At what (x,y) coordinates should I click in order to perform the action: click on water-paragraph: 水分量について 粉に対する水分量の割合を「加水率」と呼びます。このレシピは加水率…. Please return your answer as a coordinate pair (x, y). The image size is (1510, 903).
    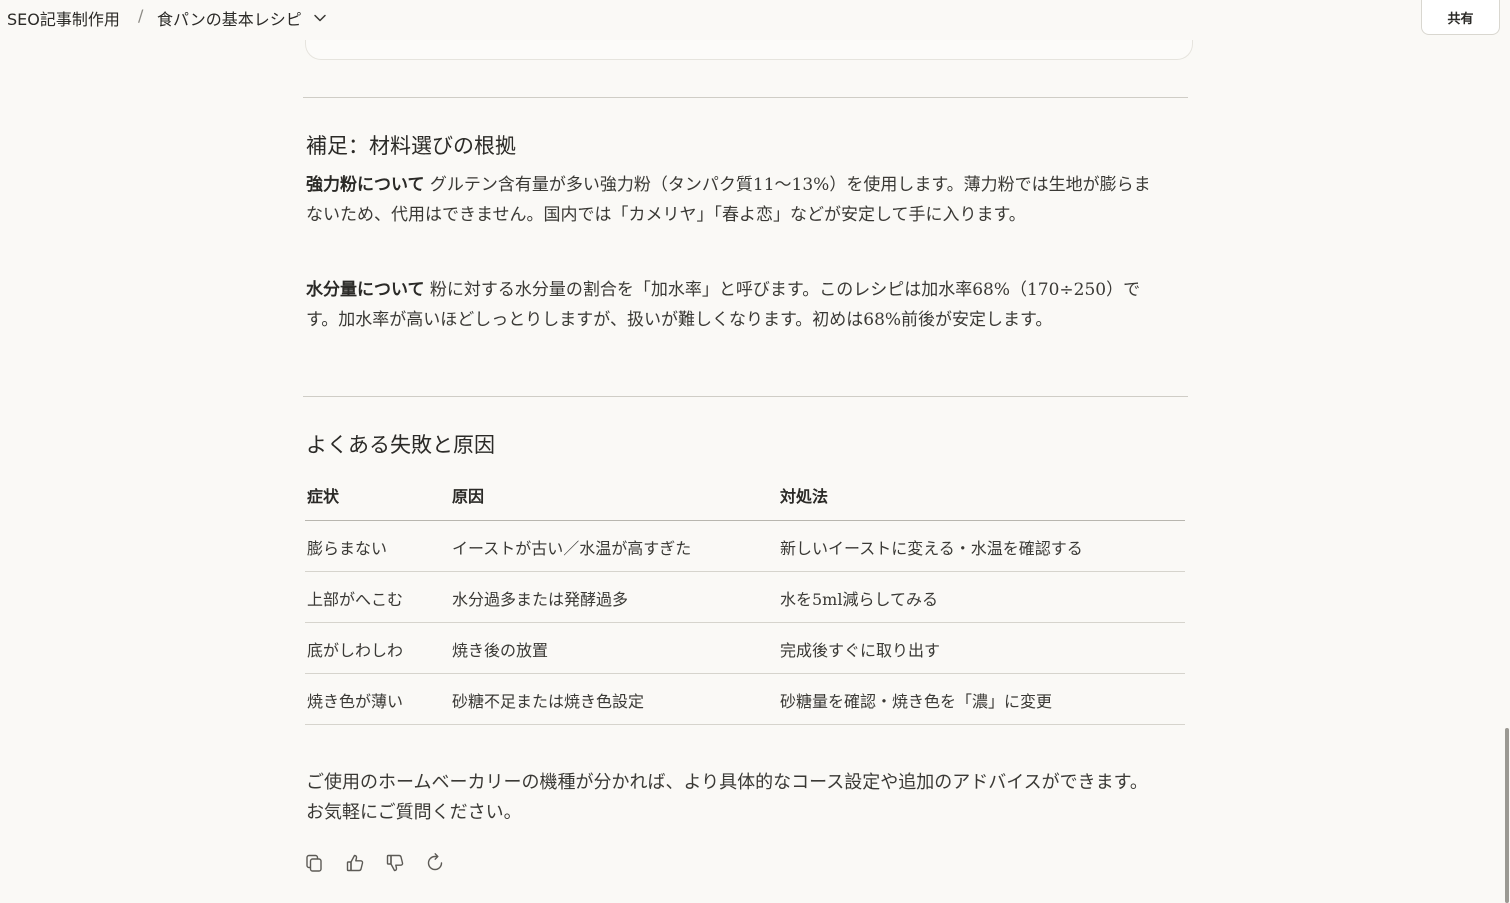
    Looking at the image, I should click on (736, 305).